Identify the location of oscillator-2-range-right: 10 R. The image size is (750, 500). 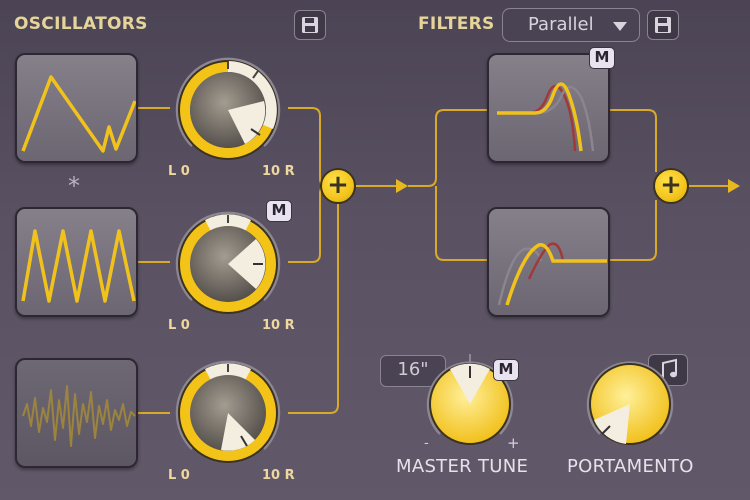
(278, 325).